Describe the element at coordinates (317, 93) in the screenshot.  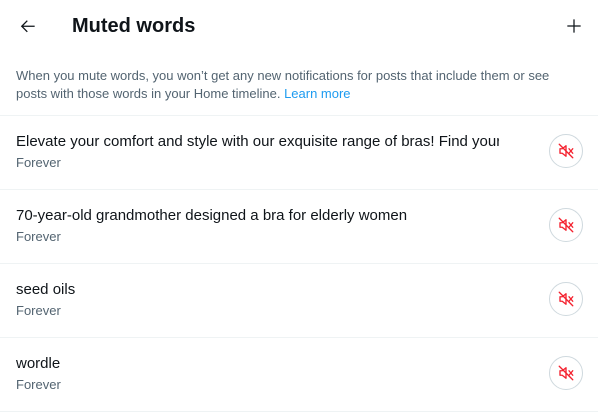
I see `learn-more-link: Learn more` at that location.